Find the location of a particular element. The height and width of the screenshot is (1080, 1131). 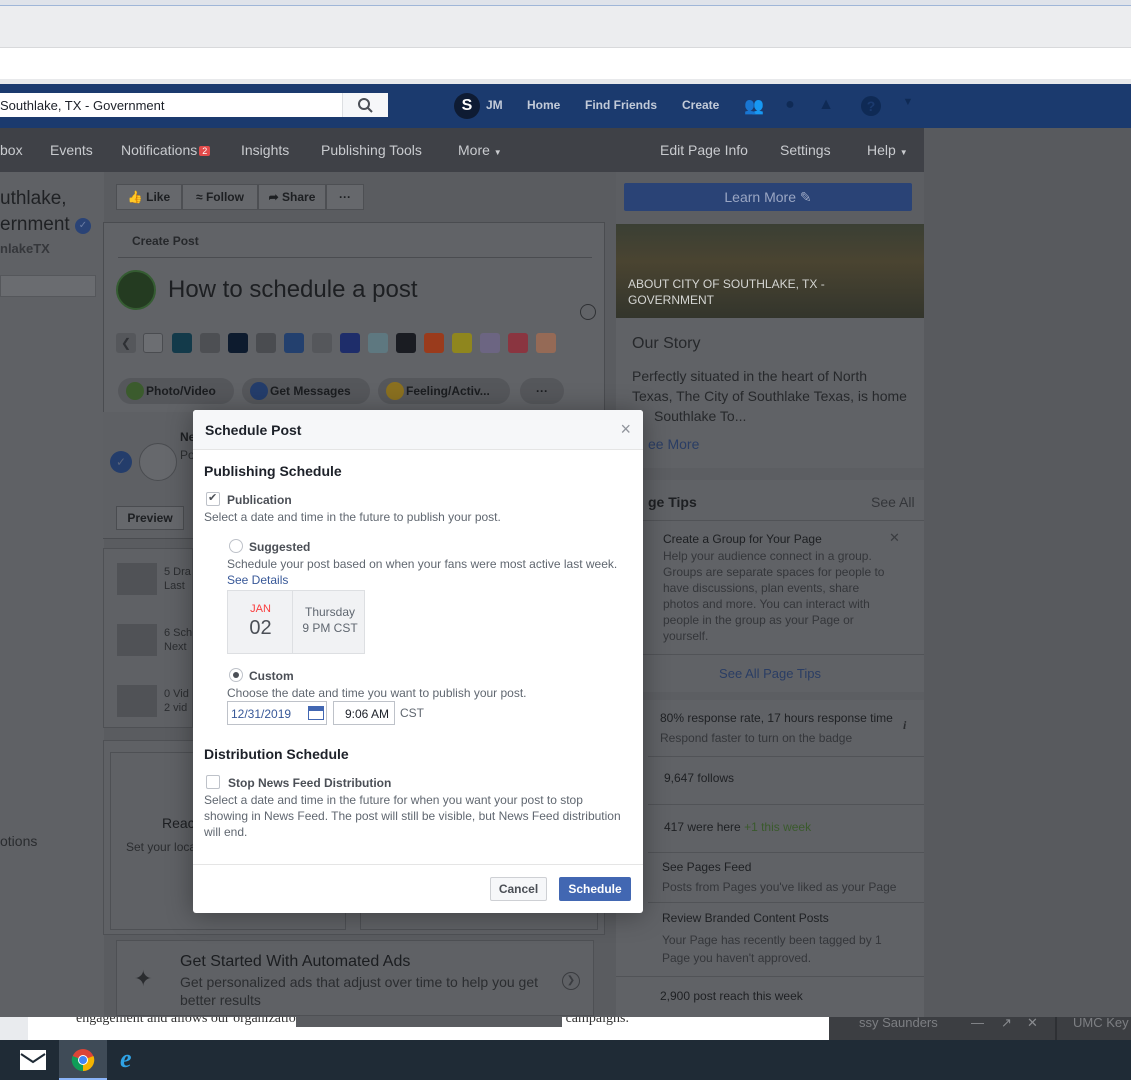

page-help-label: Help is located at coordinates (881, 150).